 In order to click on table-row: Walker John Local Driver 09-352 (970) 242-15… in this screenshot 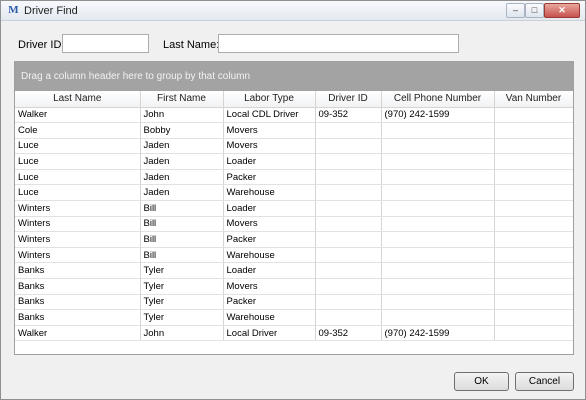, I will do `click(294, 333)`.